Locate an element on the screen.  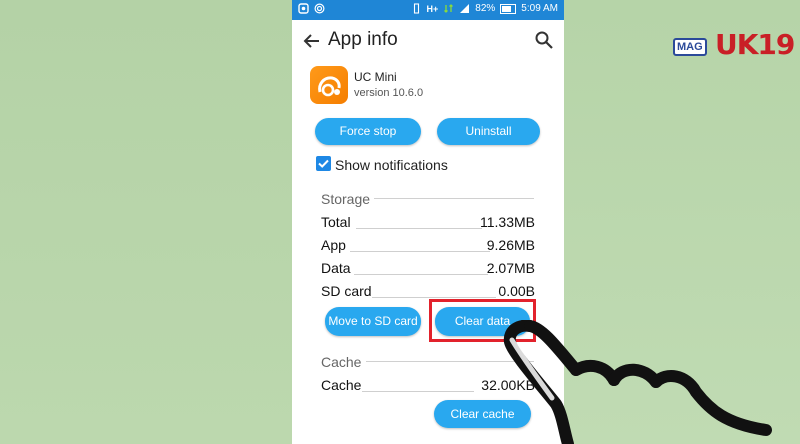
storage-row-label: Total is located at coordinates (336, 222).